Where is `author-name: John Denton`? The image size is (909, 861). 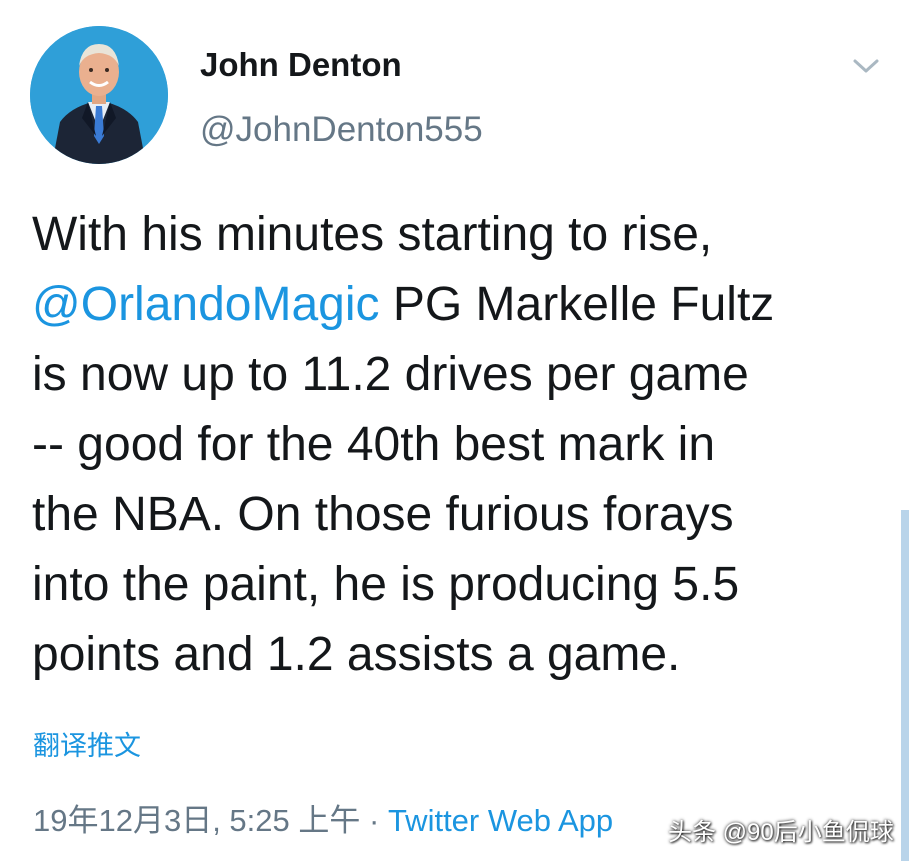
author-name: John Denton is located at coordinates (301, 65).